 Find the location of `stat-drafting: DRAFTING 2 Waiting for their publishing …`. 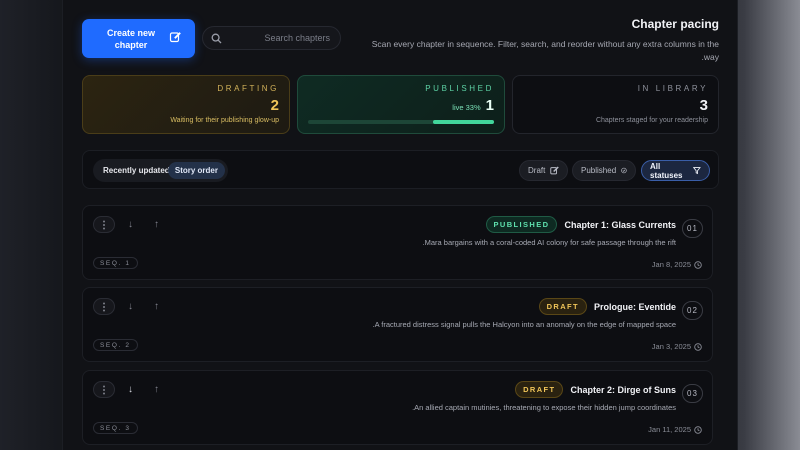

stat-drafting: DRAFTING 2 Waiting for their publishing … is located at coordinates (186, 104).